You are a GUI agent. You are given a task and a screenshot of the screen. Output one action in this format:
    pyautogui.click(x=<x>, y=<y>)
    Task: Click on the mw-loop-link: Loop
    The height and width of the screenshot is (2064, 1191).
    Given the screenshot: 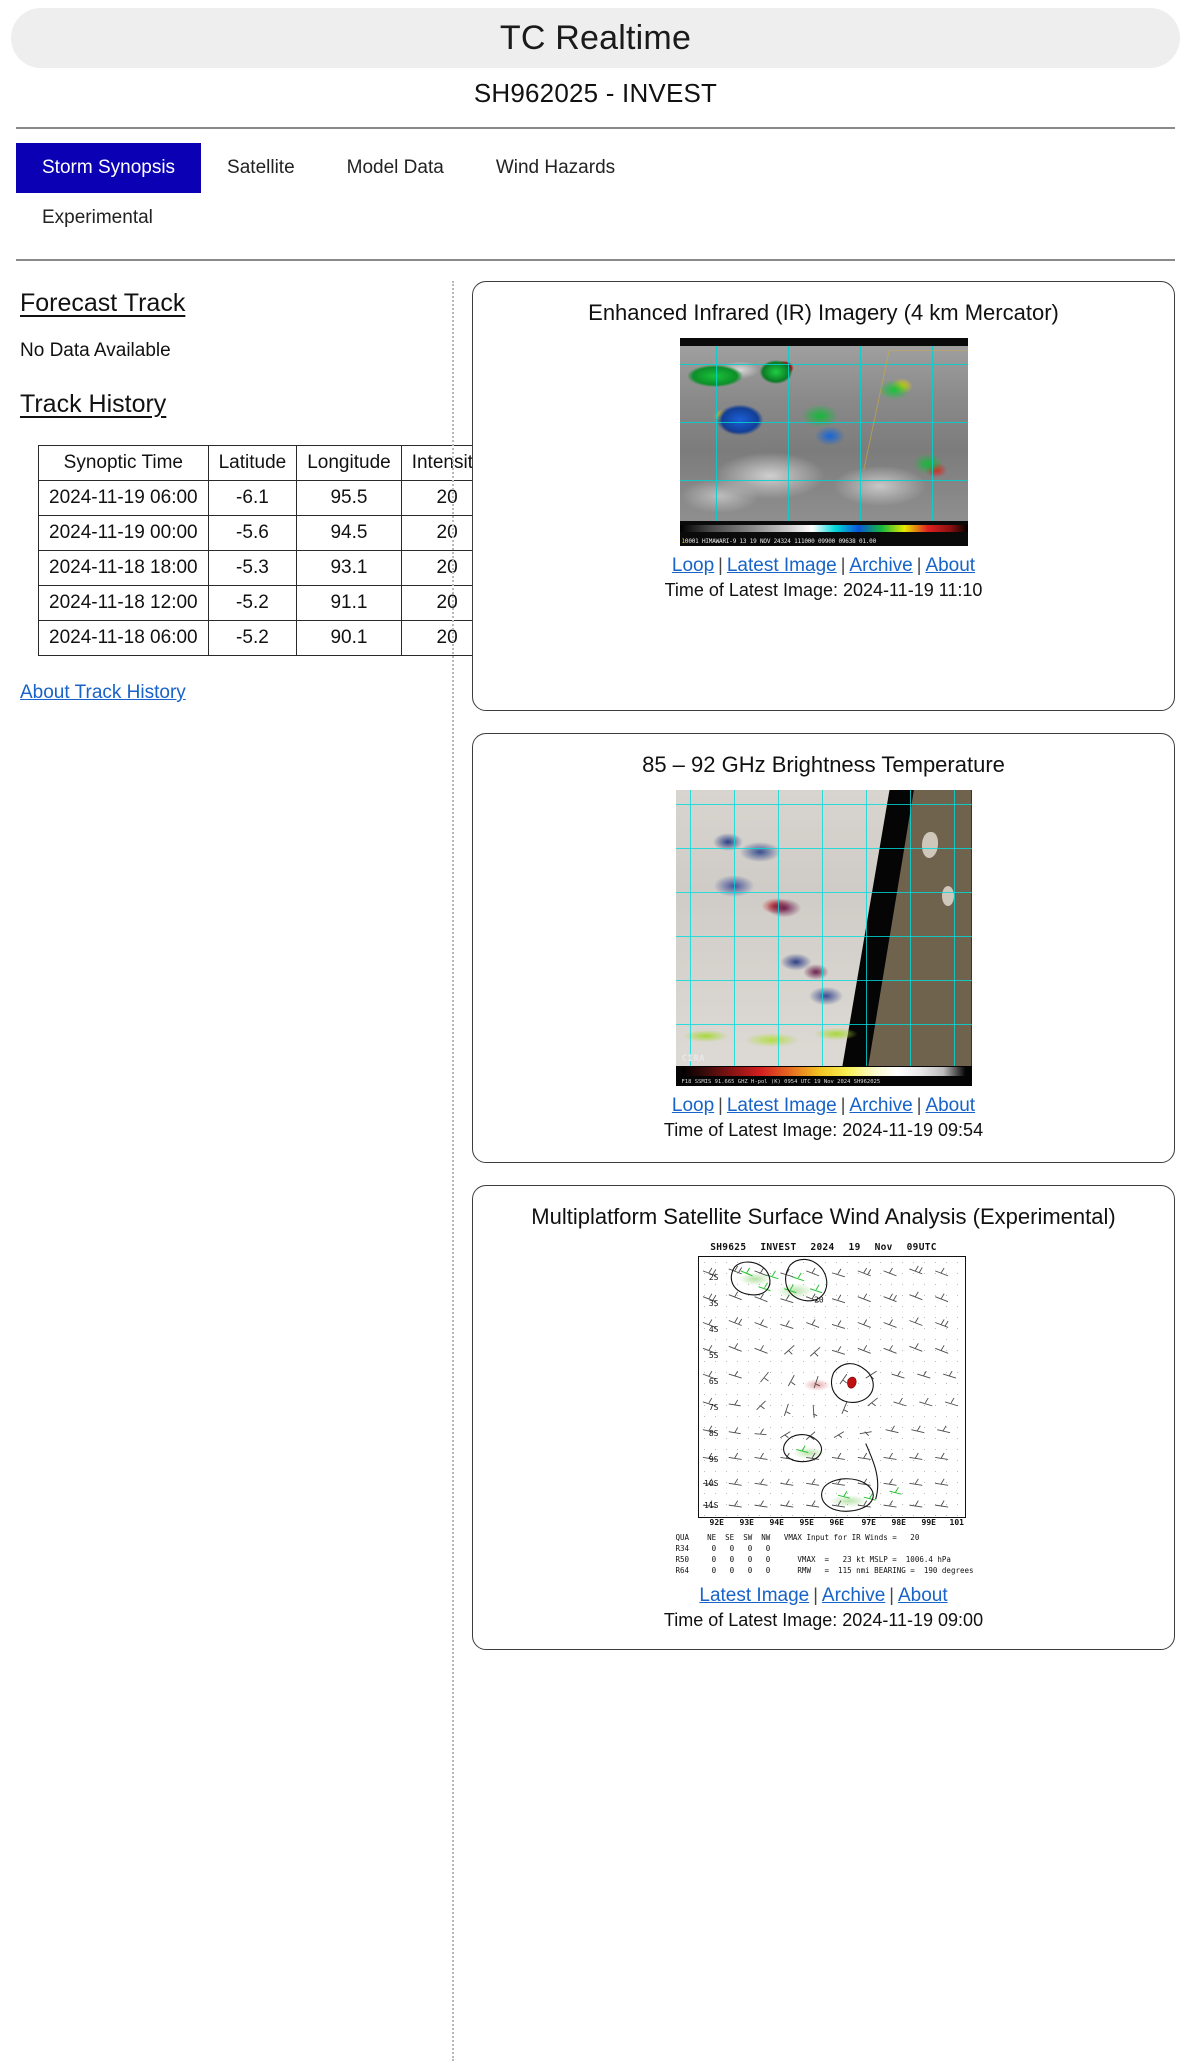 What is the action you would take?
    pyautogui.click(x=693, y=1105)
    